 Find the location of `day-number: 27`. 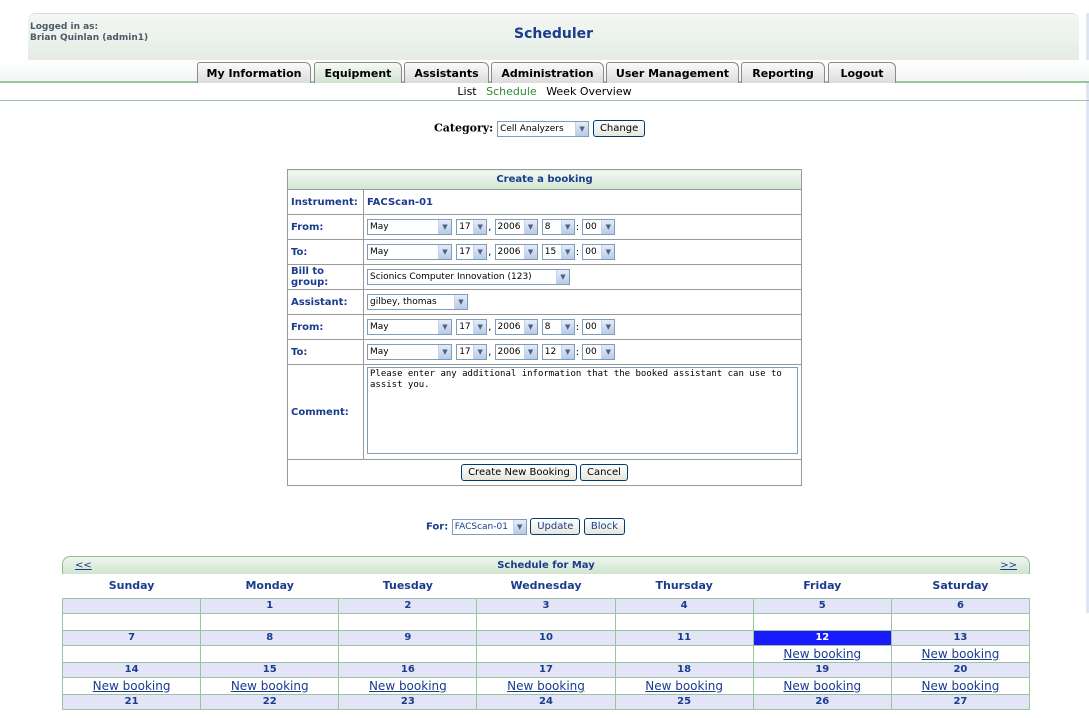

day-number: 27 is located at coordinates (960, 701).